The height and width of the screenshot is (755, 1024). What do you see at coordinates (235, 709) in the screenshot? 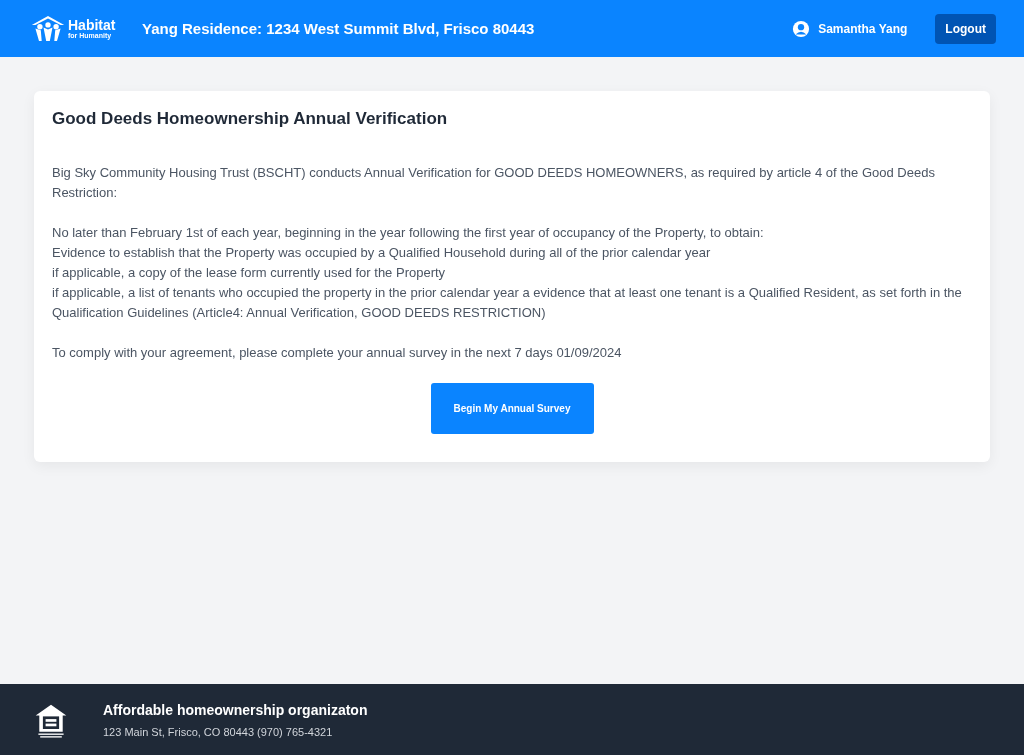
I see `footer-title: Affordable homeownership organizaton` at bounding box center [235, 709].